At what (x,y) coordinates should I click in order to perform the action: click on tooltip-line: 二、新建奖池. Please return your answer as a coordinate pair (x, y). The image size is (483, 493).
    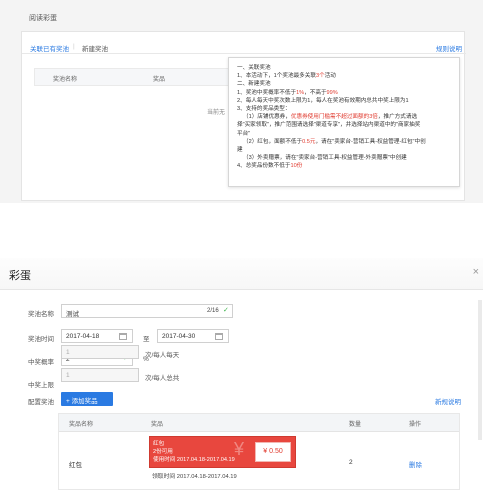
    Looking at the image, I should click on (254, 84).